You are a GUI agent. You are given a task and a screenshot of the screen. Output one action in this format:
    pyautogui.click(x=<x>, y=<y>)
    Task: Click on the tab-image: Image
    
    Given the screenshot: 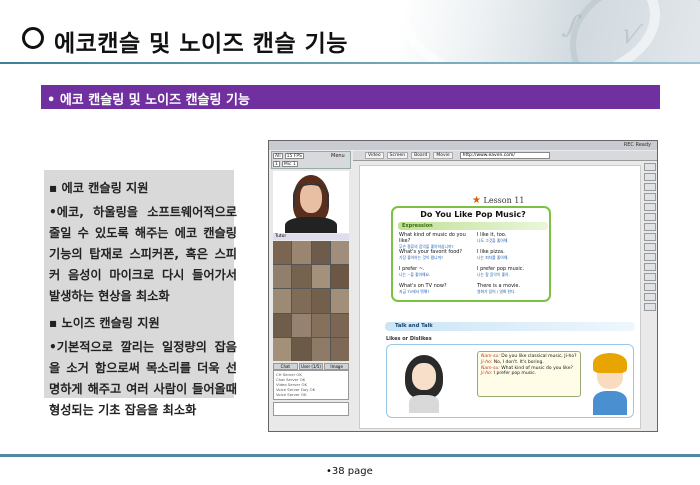 What is the action you would take?
    pyautogui.click(x=337, y=366)
    